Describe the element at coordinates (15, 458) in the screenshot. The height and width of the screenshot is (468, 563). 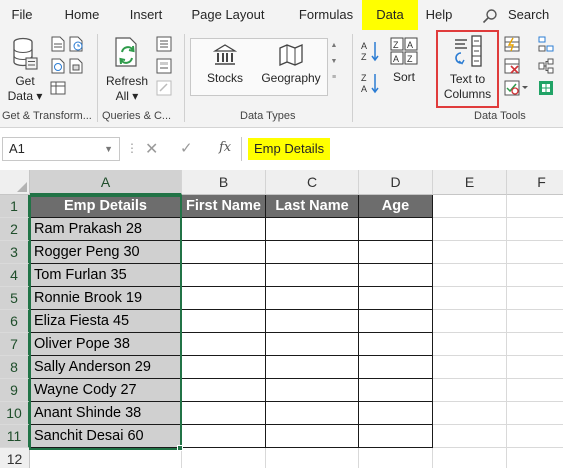
I see `row-header: 12` at that location.